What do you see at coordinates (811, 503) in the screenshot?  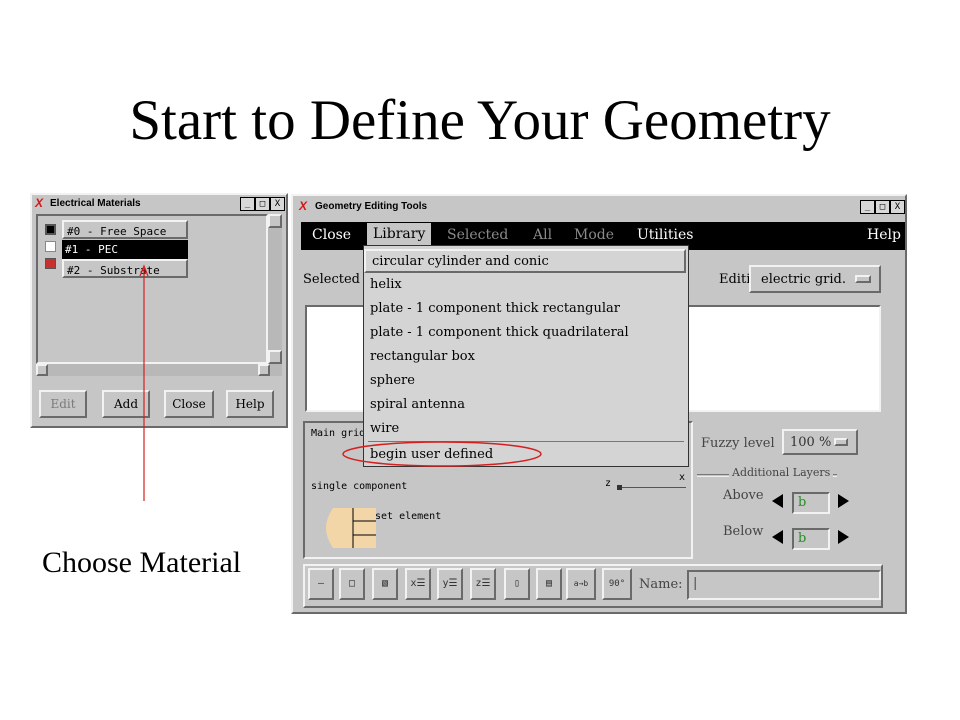 I see `above-layer-field: b` at bounding box center [811, 503].